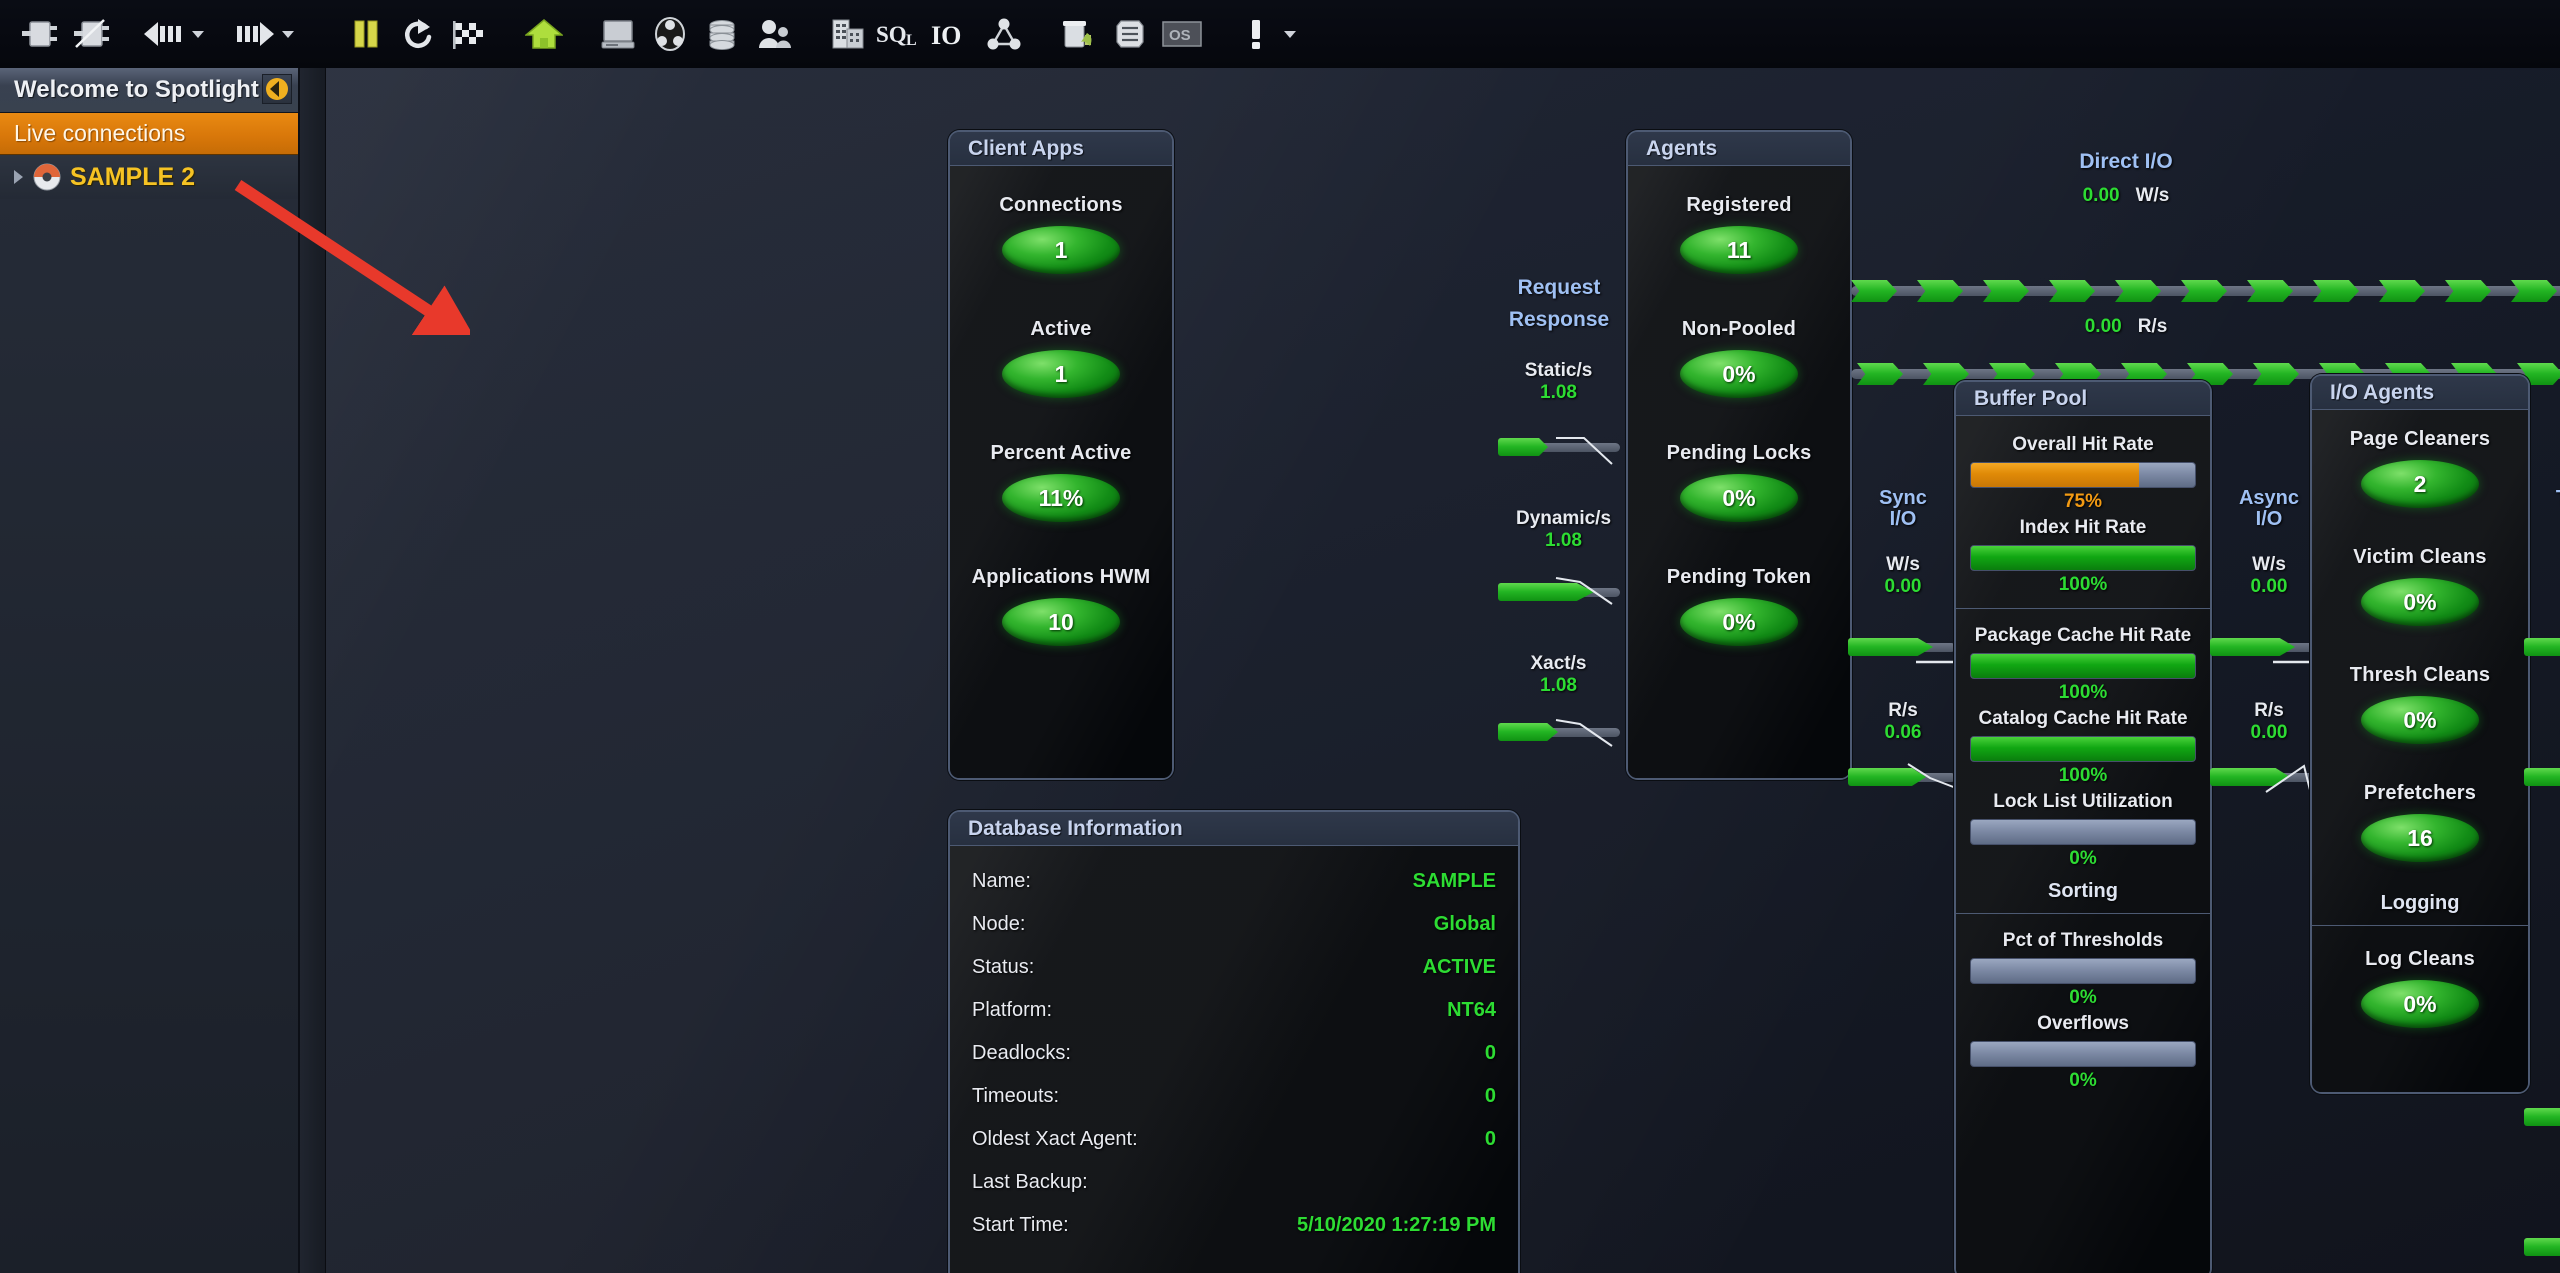 Image resolution: width=2560 pixels, height=1273 pixels. What do you see at coordinates (1739, 329) in the screenshot?
I see `metric-label: Non-Pooled` at bounding box center [1739, 329].